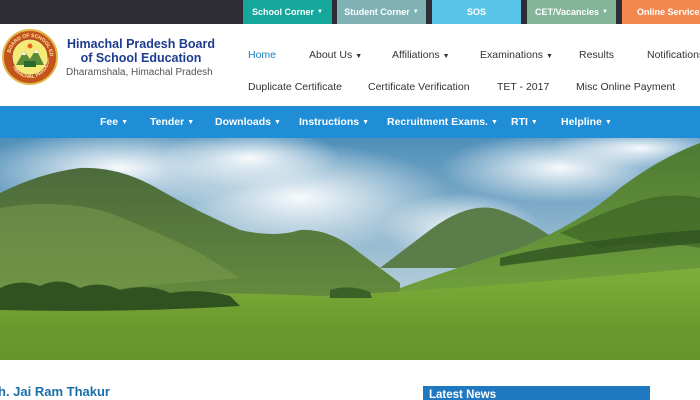 Image resolution: width=700 pixels, height=400 pixels. I want to click on nav-label: Duplicate Certificate, so click(295, 87).